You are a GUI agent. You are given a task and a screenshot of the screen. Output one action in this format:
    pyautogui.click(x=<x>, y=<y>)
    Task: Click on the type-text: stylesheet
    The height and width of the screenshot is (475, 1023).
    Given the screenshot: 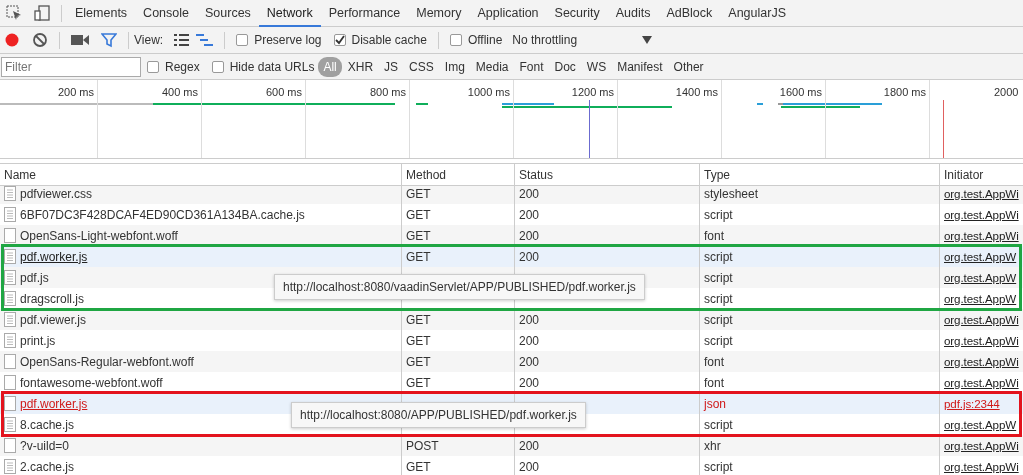 What is the action you would take?
    pyautogui.click(x=731, y=194)
    